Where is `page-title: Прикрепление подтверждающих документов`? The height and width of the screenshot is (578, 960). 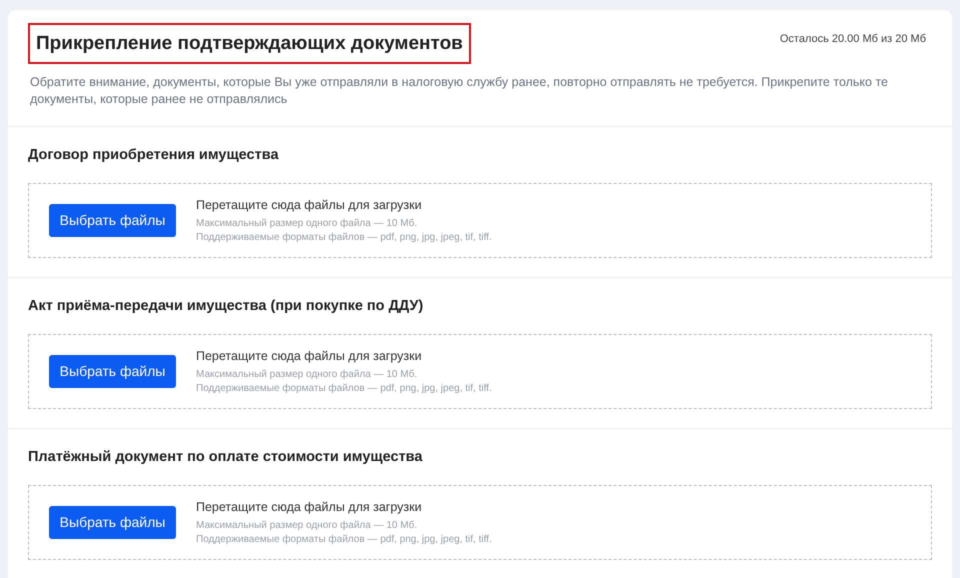 page-title: Прикрепление подтверждающих документов is located at coordinates (249, 43).